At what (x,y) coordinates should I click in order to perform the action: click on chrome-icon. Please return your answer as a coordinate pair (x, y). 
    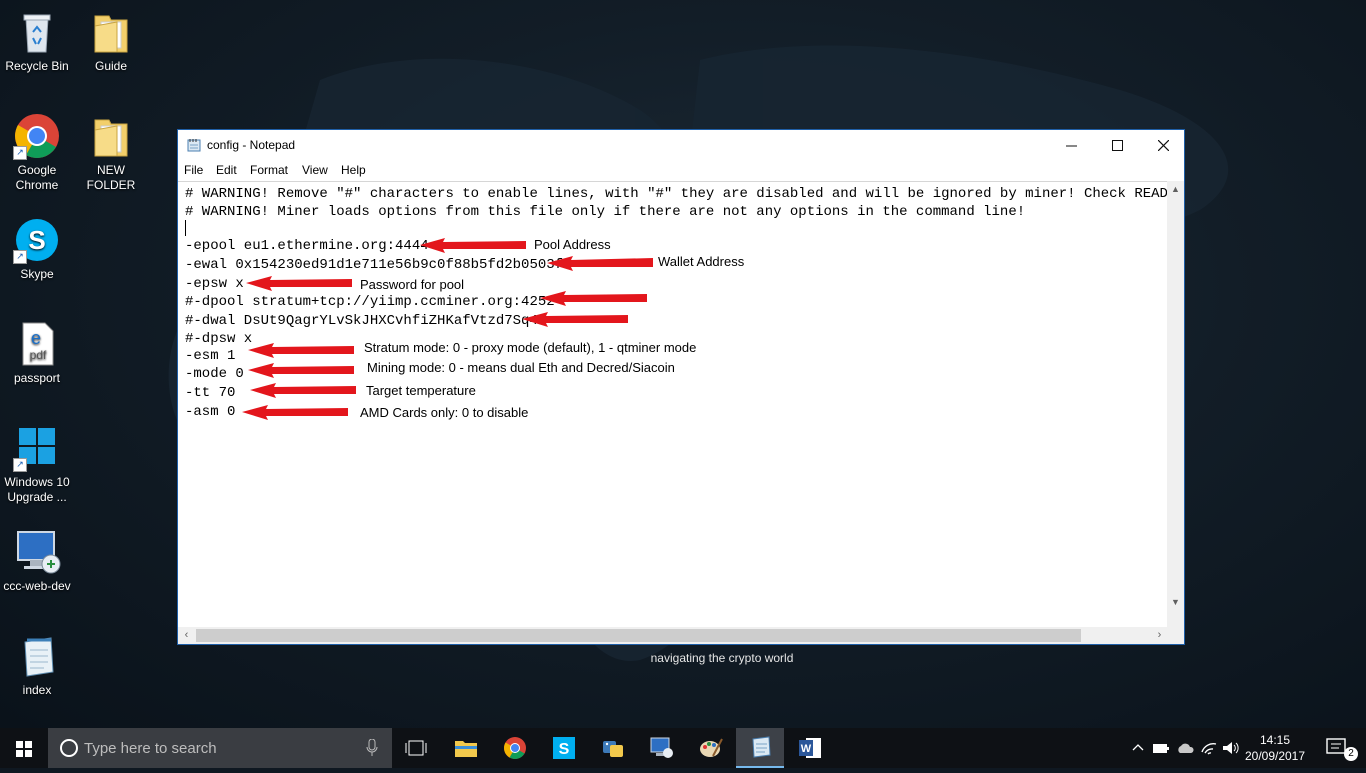
    Looking at the image, I should click on (515, 748).